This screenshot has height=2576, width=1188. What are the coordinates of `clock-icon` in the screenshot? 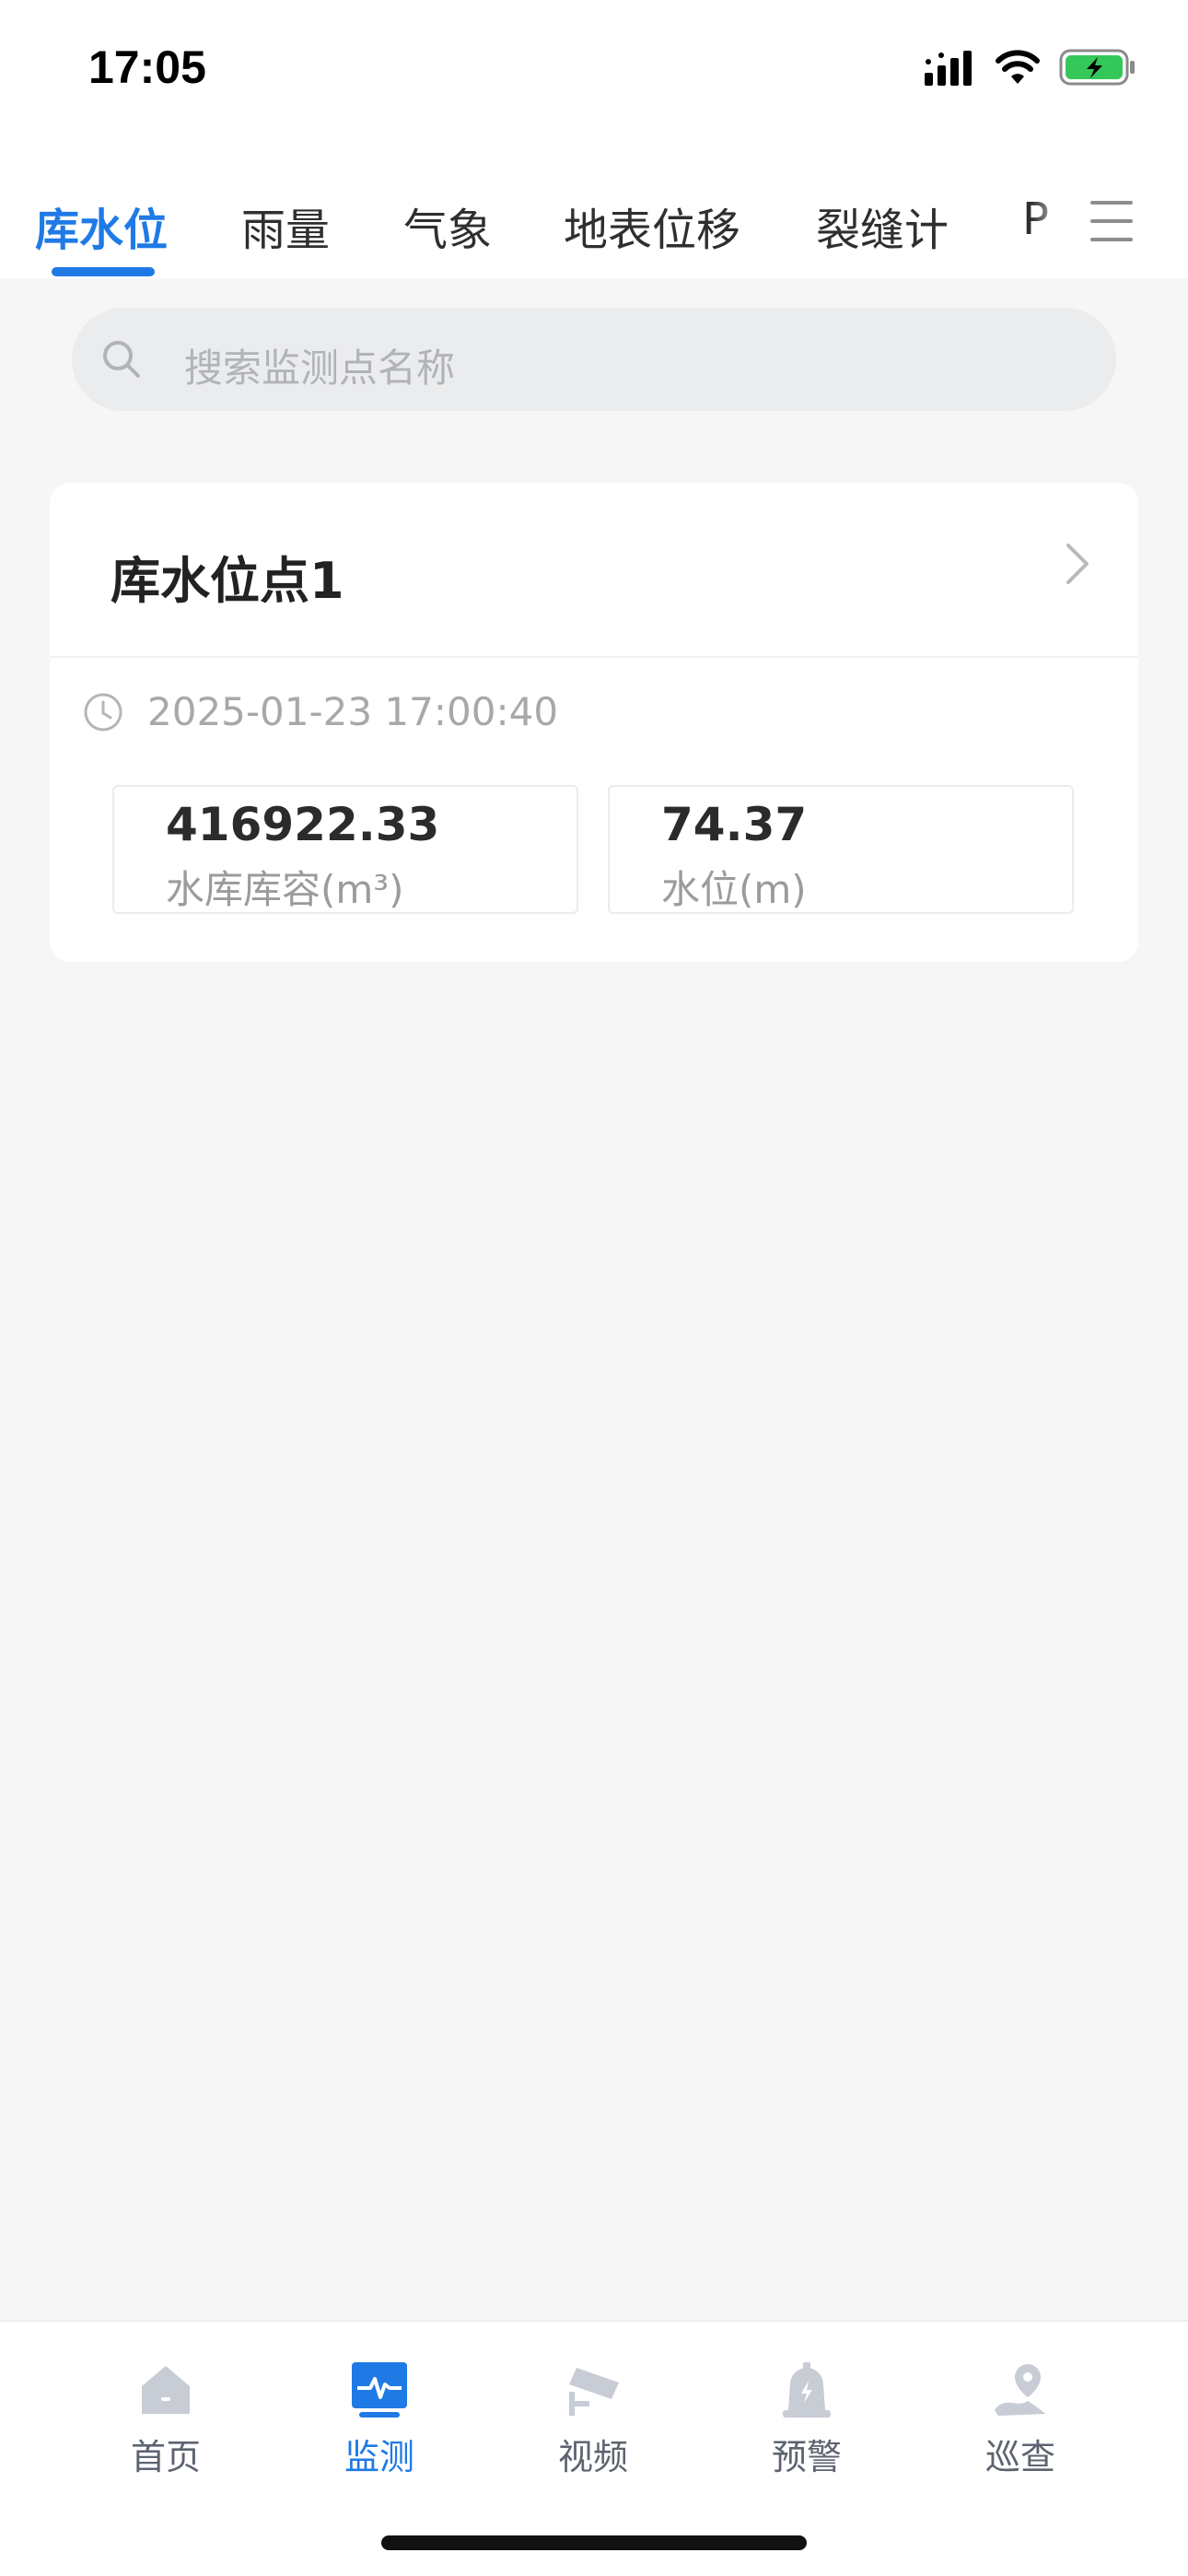 It's located at (103, 712).